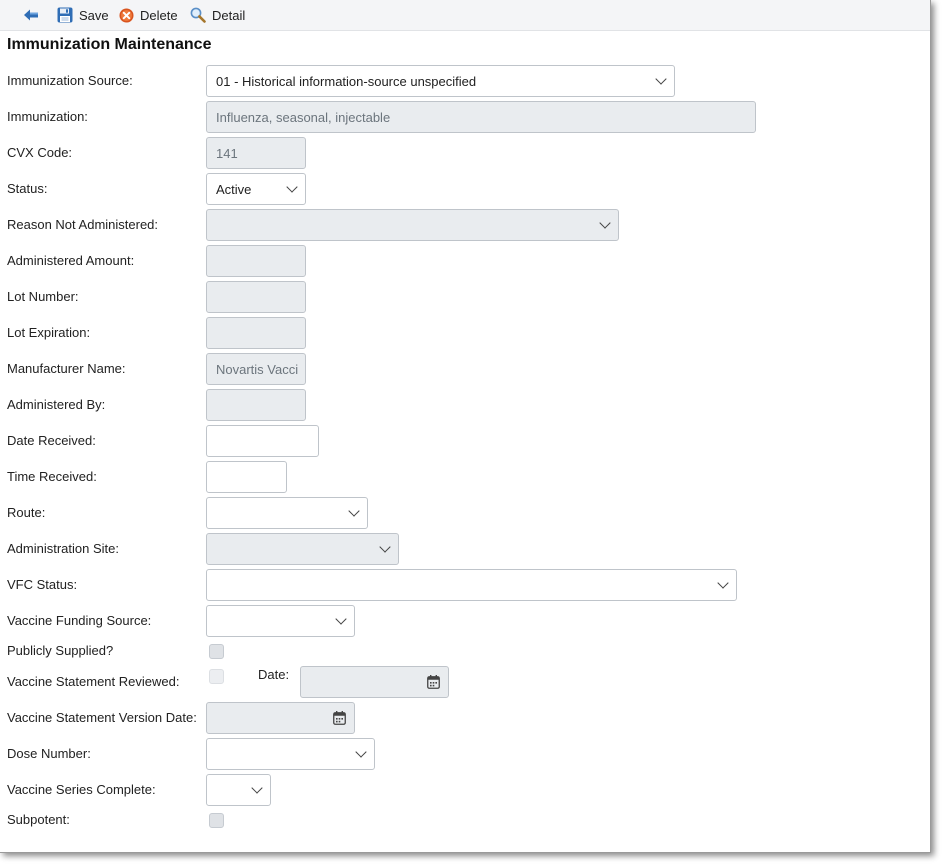 This screenshot has height=864, width=942. What do you see at coordinates (256, 189) in the screenshot?
I see `status-select: Active` at bounding box center [256, 189].